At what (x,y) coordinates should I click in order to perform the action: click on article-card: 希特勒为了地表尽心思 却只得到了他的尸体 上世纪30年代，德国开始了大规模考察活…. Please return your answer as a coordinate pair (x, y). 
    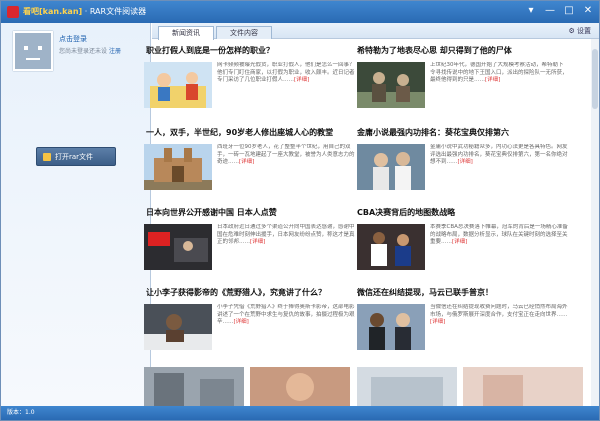
    Looking at the image, I should click on (463, 90).